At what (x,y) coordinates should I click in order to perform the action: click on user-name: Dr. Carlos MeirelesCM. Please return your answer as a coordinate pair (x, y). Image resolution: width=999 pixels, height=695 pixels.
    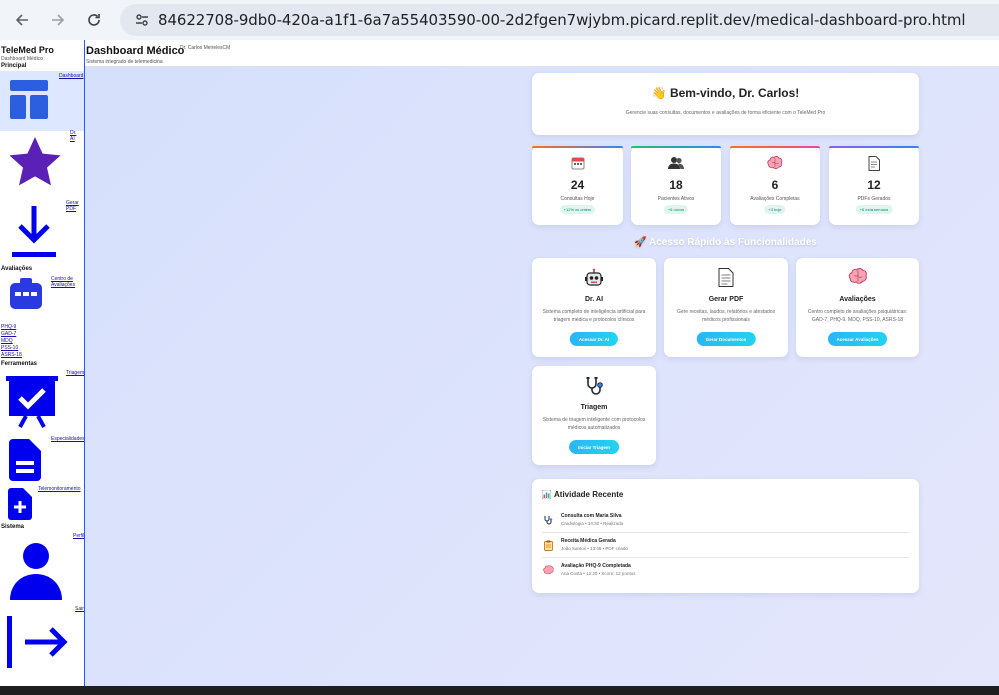
    Looking at the image, I should click on (205, 48).